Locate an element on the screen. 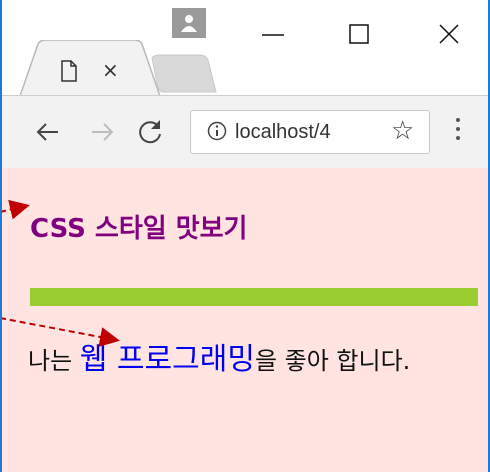  browser-tab is located at coordinates (90, 68).